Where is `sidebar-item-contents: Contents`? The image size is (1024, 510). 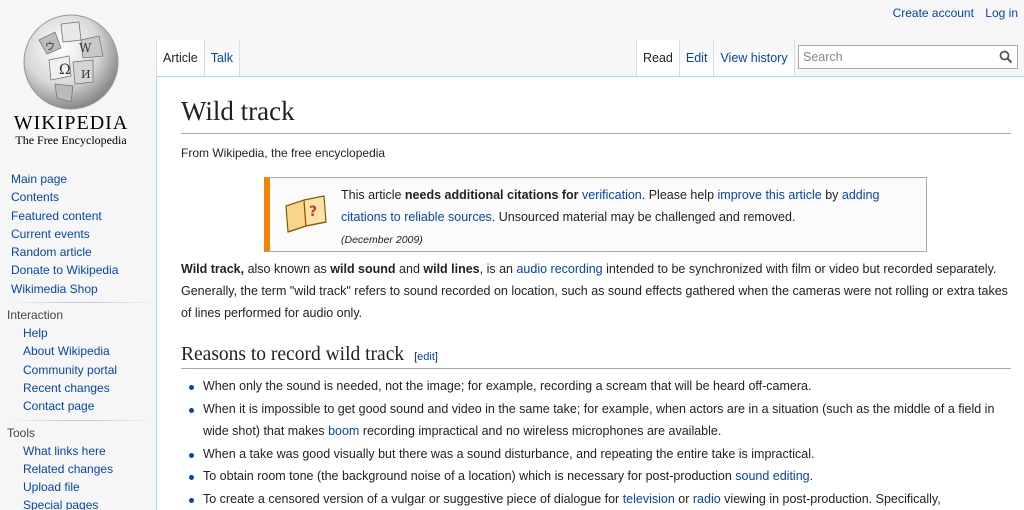 sidebar-item-contents: Contents is located at coordinates (83, 197).